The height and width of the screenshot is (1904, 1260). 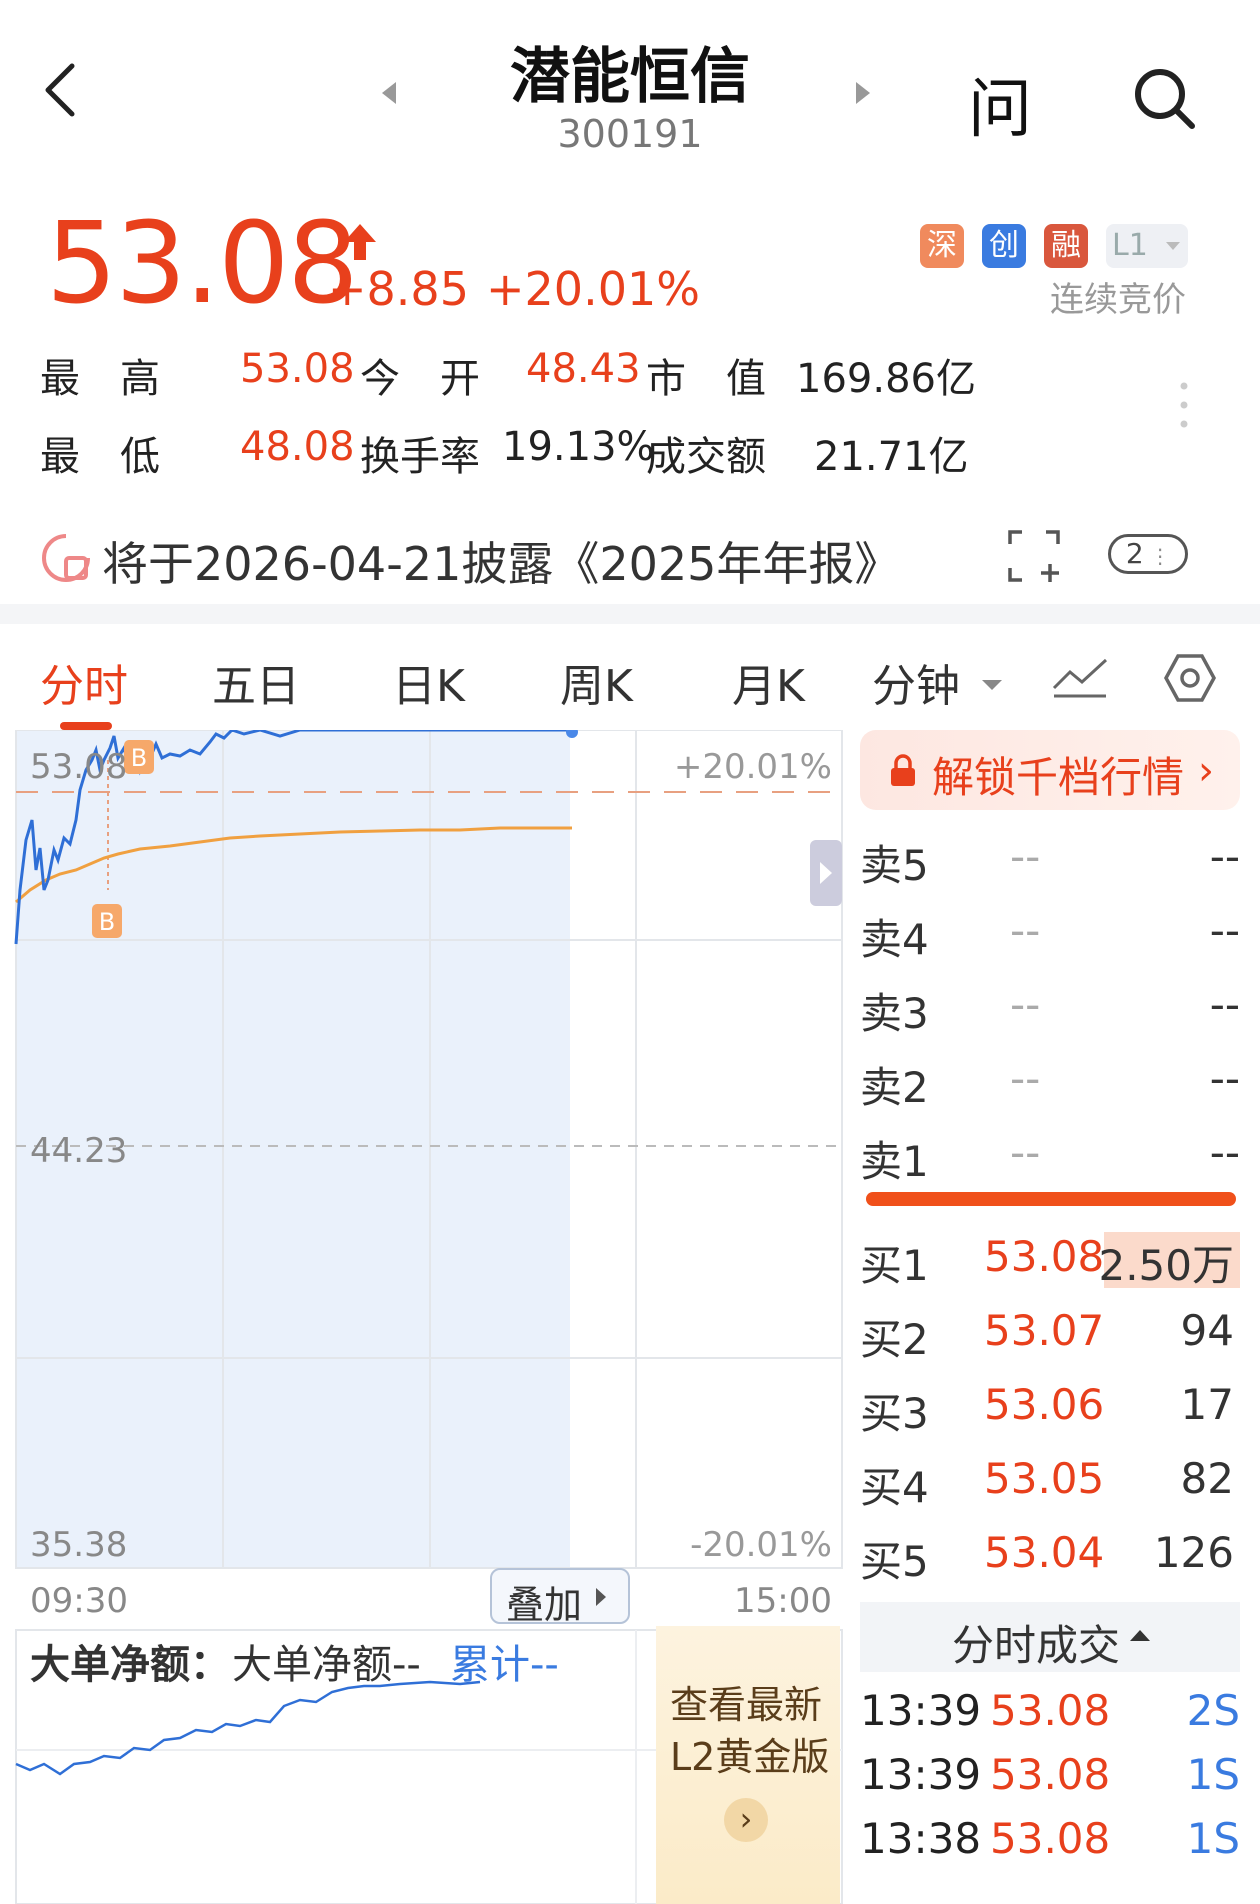 What do you see at coordinates (544, 1605) in the screenshot?
I see `overlay-label: 叠加` at bounding box center [544, 1605].